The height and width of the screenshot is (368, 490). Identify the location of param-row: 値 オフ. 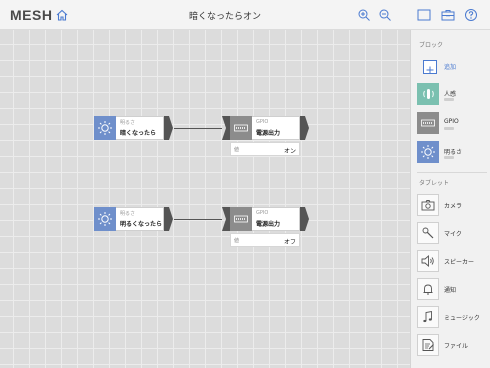
(265, 240).